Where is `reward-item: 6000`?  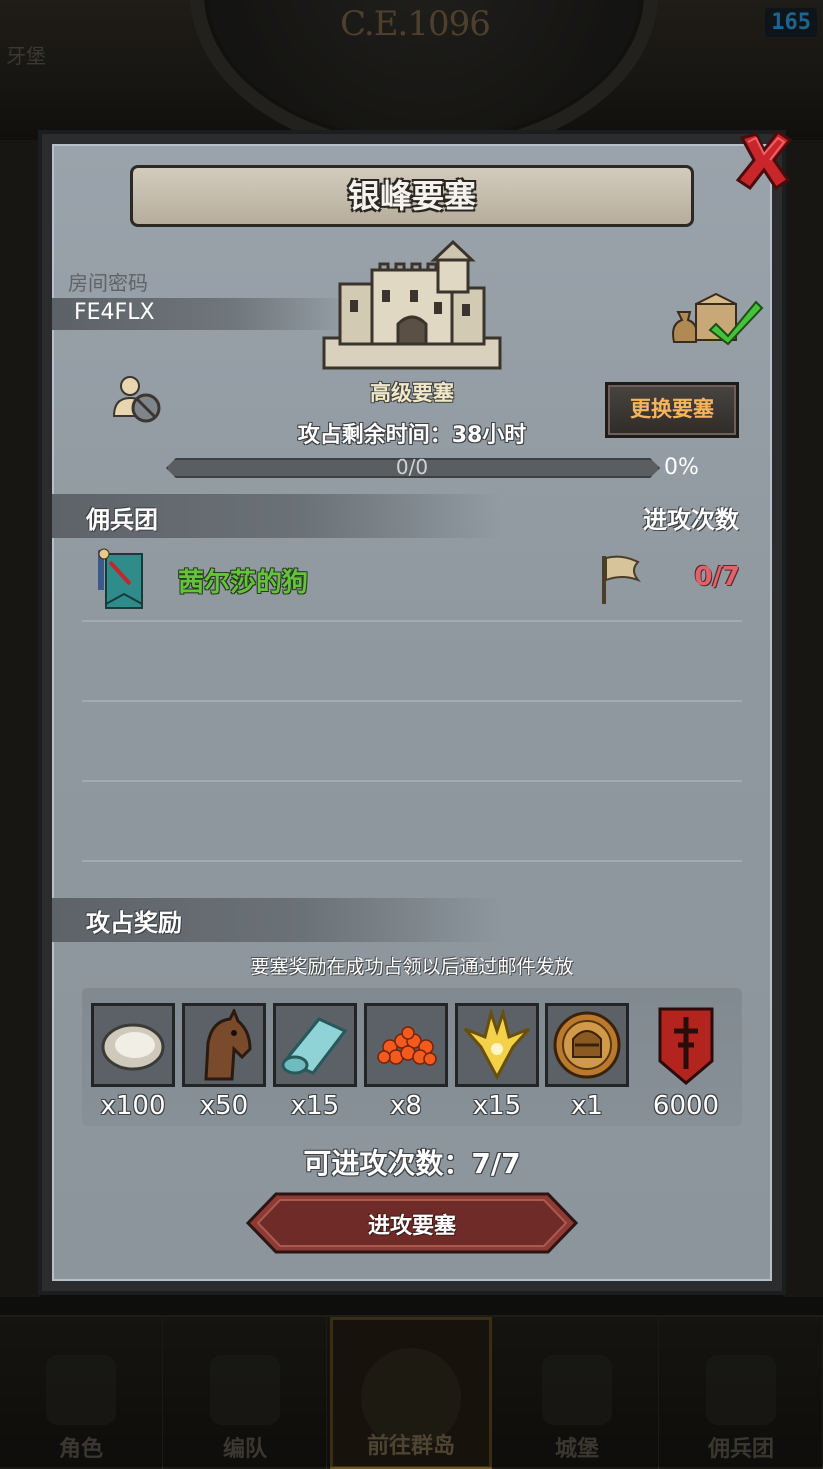 reward-item: 6000 is located at coordinates (686, 1063).